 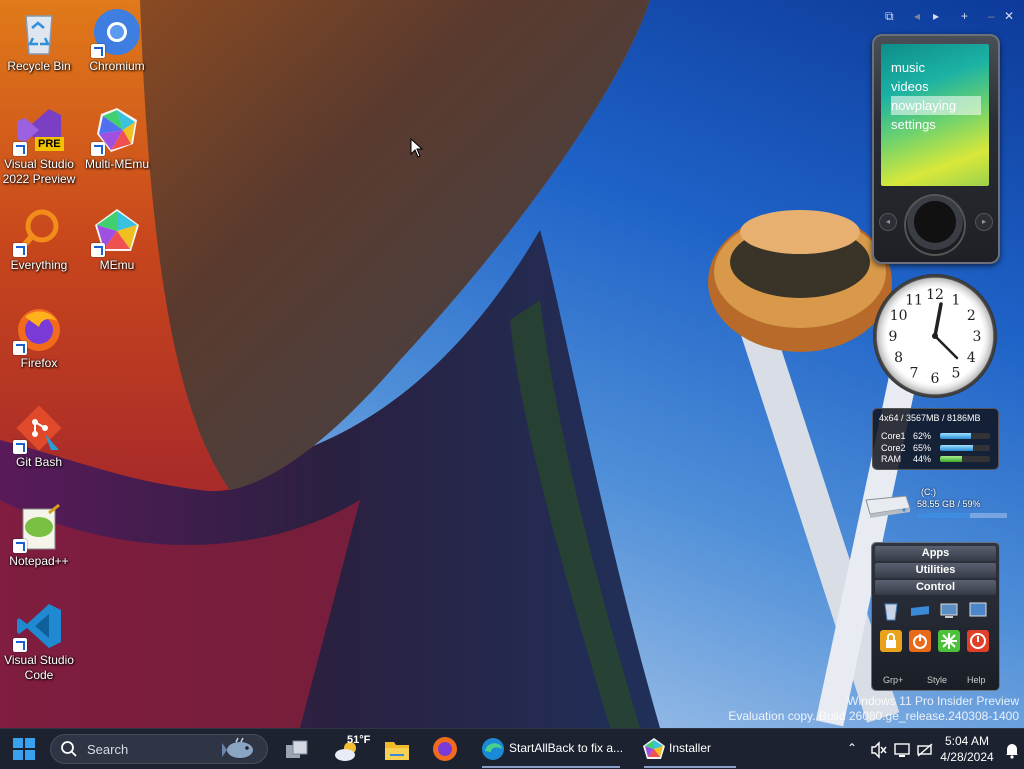 I want to click on zune-menu-item: settings, so click(x=936, y=124).